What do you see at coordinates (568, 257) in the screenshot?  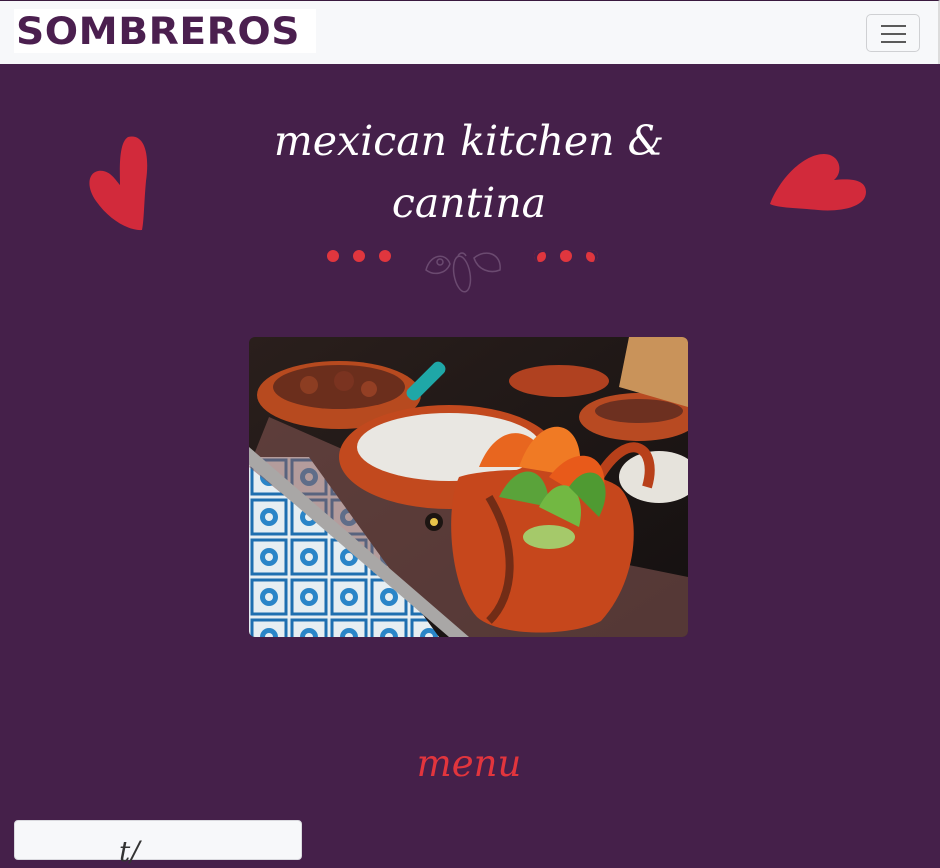 I see `dots-ornament-right` at bounding box center [568, 257].